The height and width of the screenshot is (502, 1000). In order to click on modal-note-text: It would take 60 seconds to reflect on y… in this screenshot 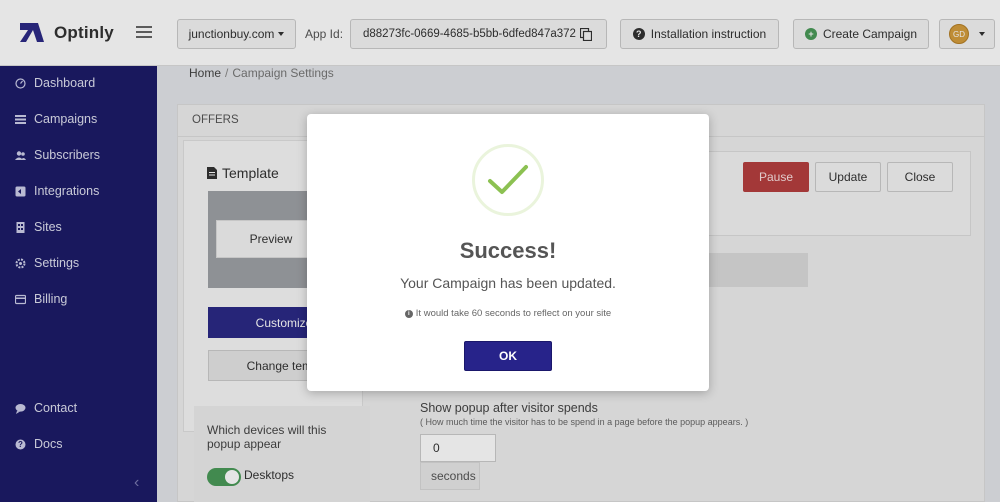, I will do `click(513, 313)`.